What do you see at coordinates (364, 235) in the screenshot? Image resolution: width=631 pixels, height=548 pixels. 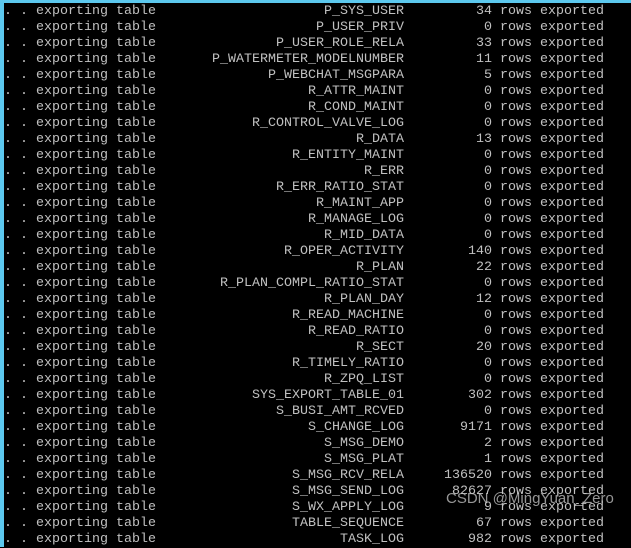 I see `table-name: R_MID_DATA` at bounding box center [364, 235].